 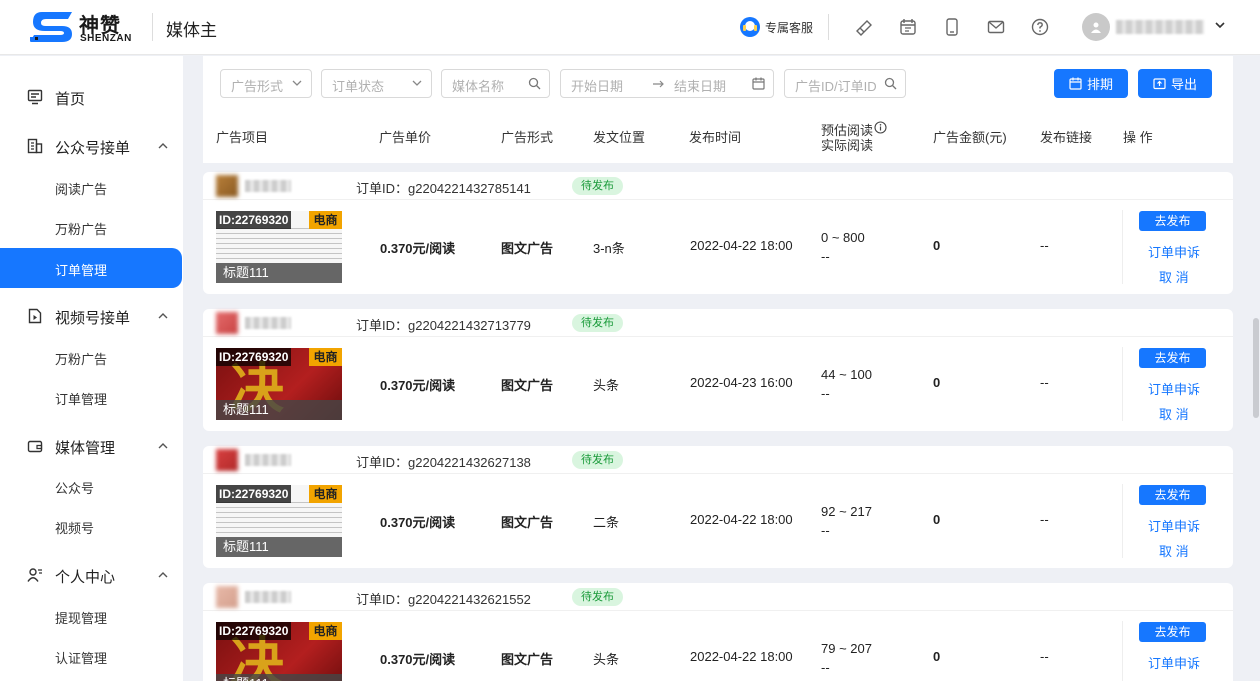 I want to click on avatar, so click(x=1096, y=27).